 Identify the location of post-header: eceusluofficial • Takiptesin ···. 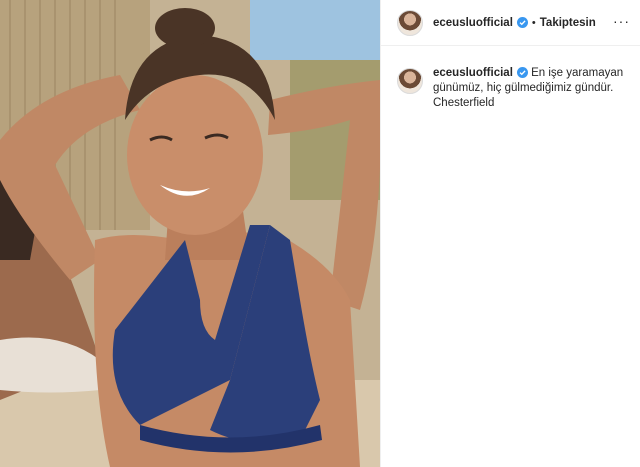
(510, 23).